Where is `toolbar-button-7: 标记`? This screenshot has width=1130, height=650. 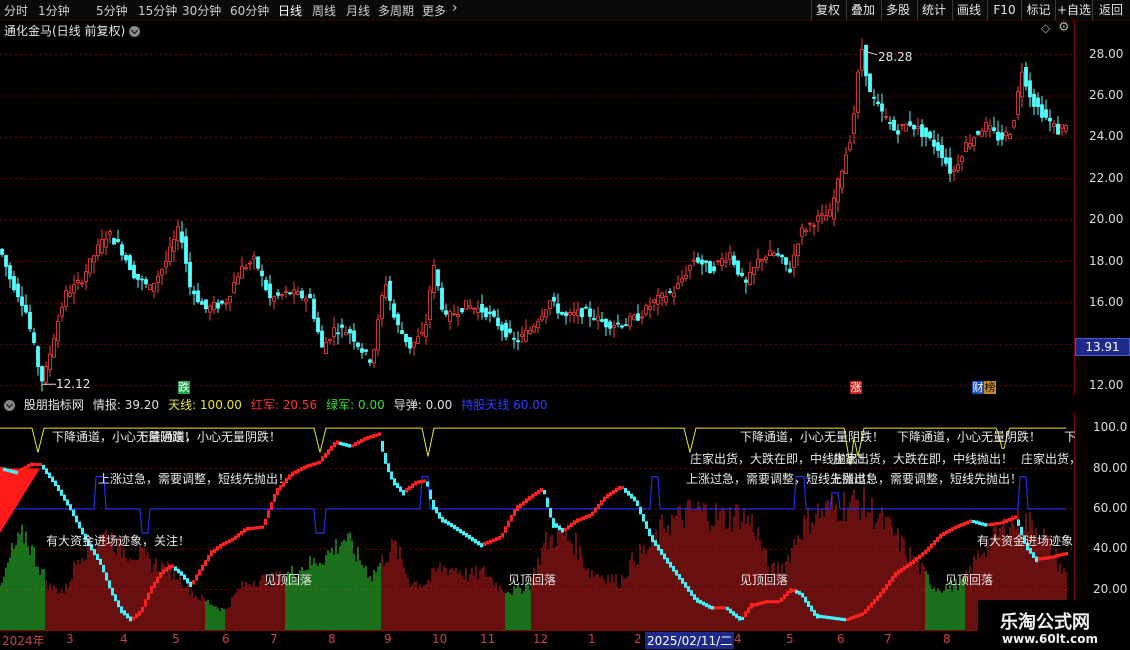
toolbar-button-7: 标记 is located at coordinates (1038, 10).